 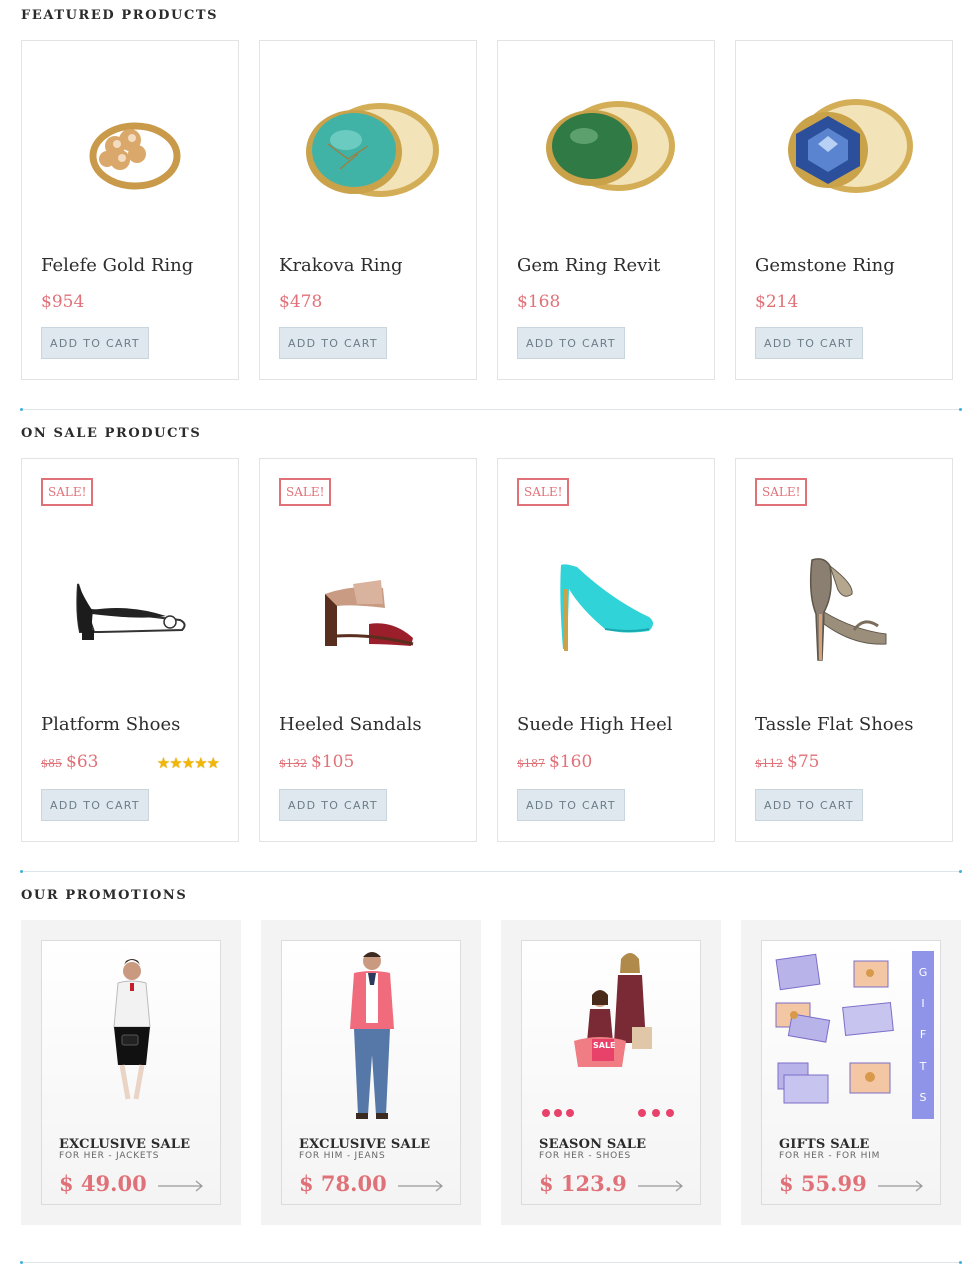 I want to click on old-price: $187, so click(x=531, y=763).